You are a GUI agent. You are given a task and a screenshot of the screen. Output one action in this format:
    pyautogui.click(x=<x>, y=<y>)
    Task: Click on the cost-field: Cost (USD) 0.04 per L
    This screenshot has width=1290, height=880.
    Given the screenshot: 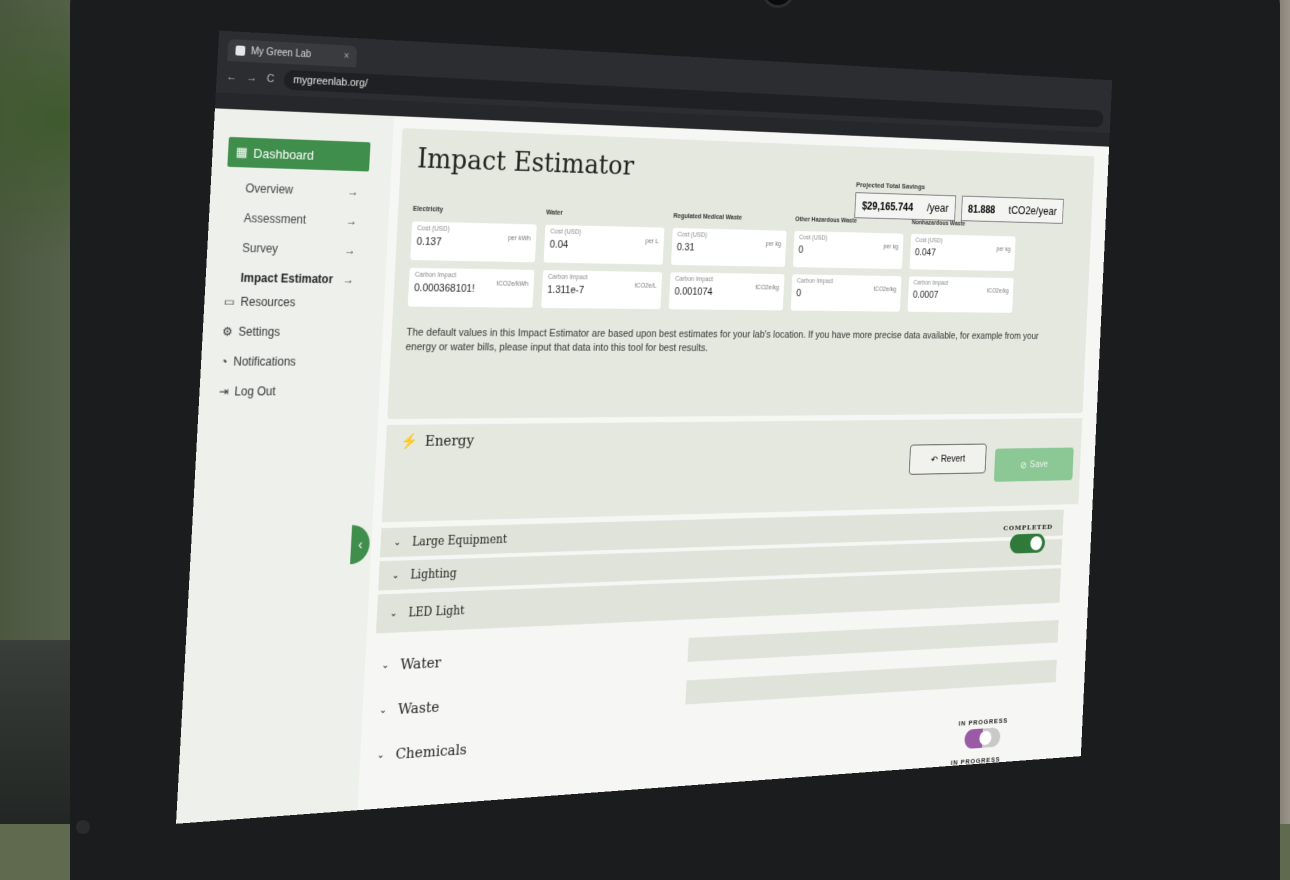 What is the action you would take?
    pyautogui.click(x=604, y=245)
    